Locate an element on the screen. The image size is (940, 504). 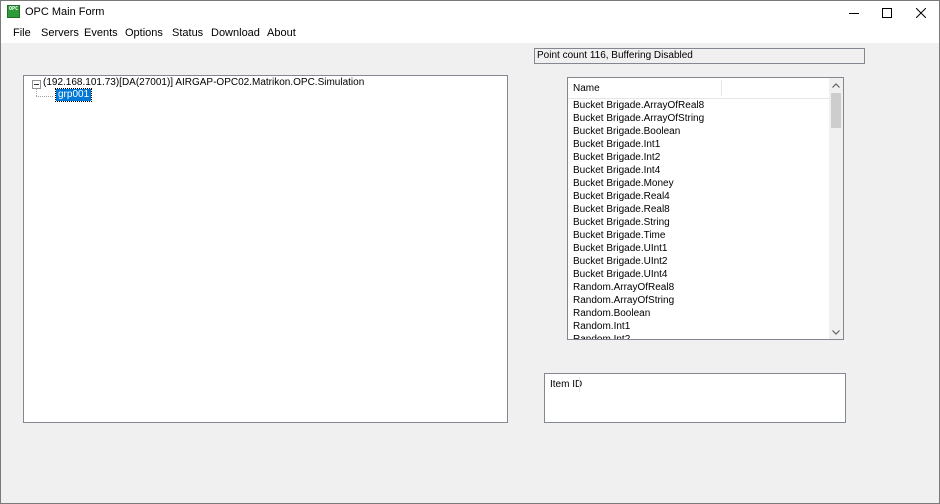
list-item: Random.Int1 is located at coordinates (698, 326).